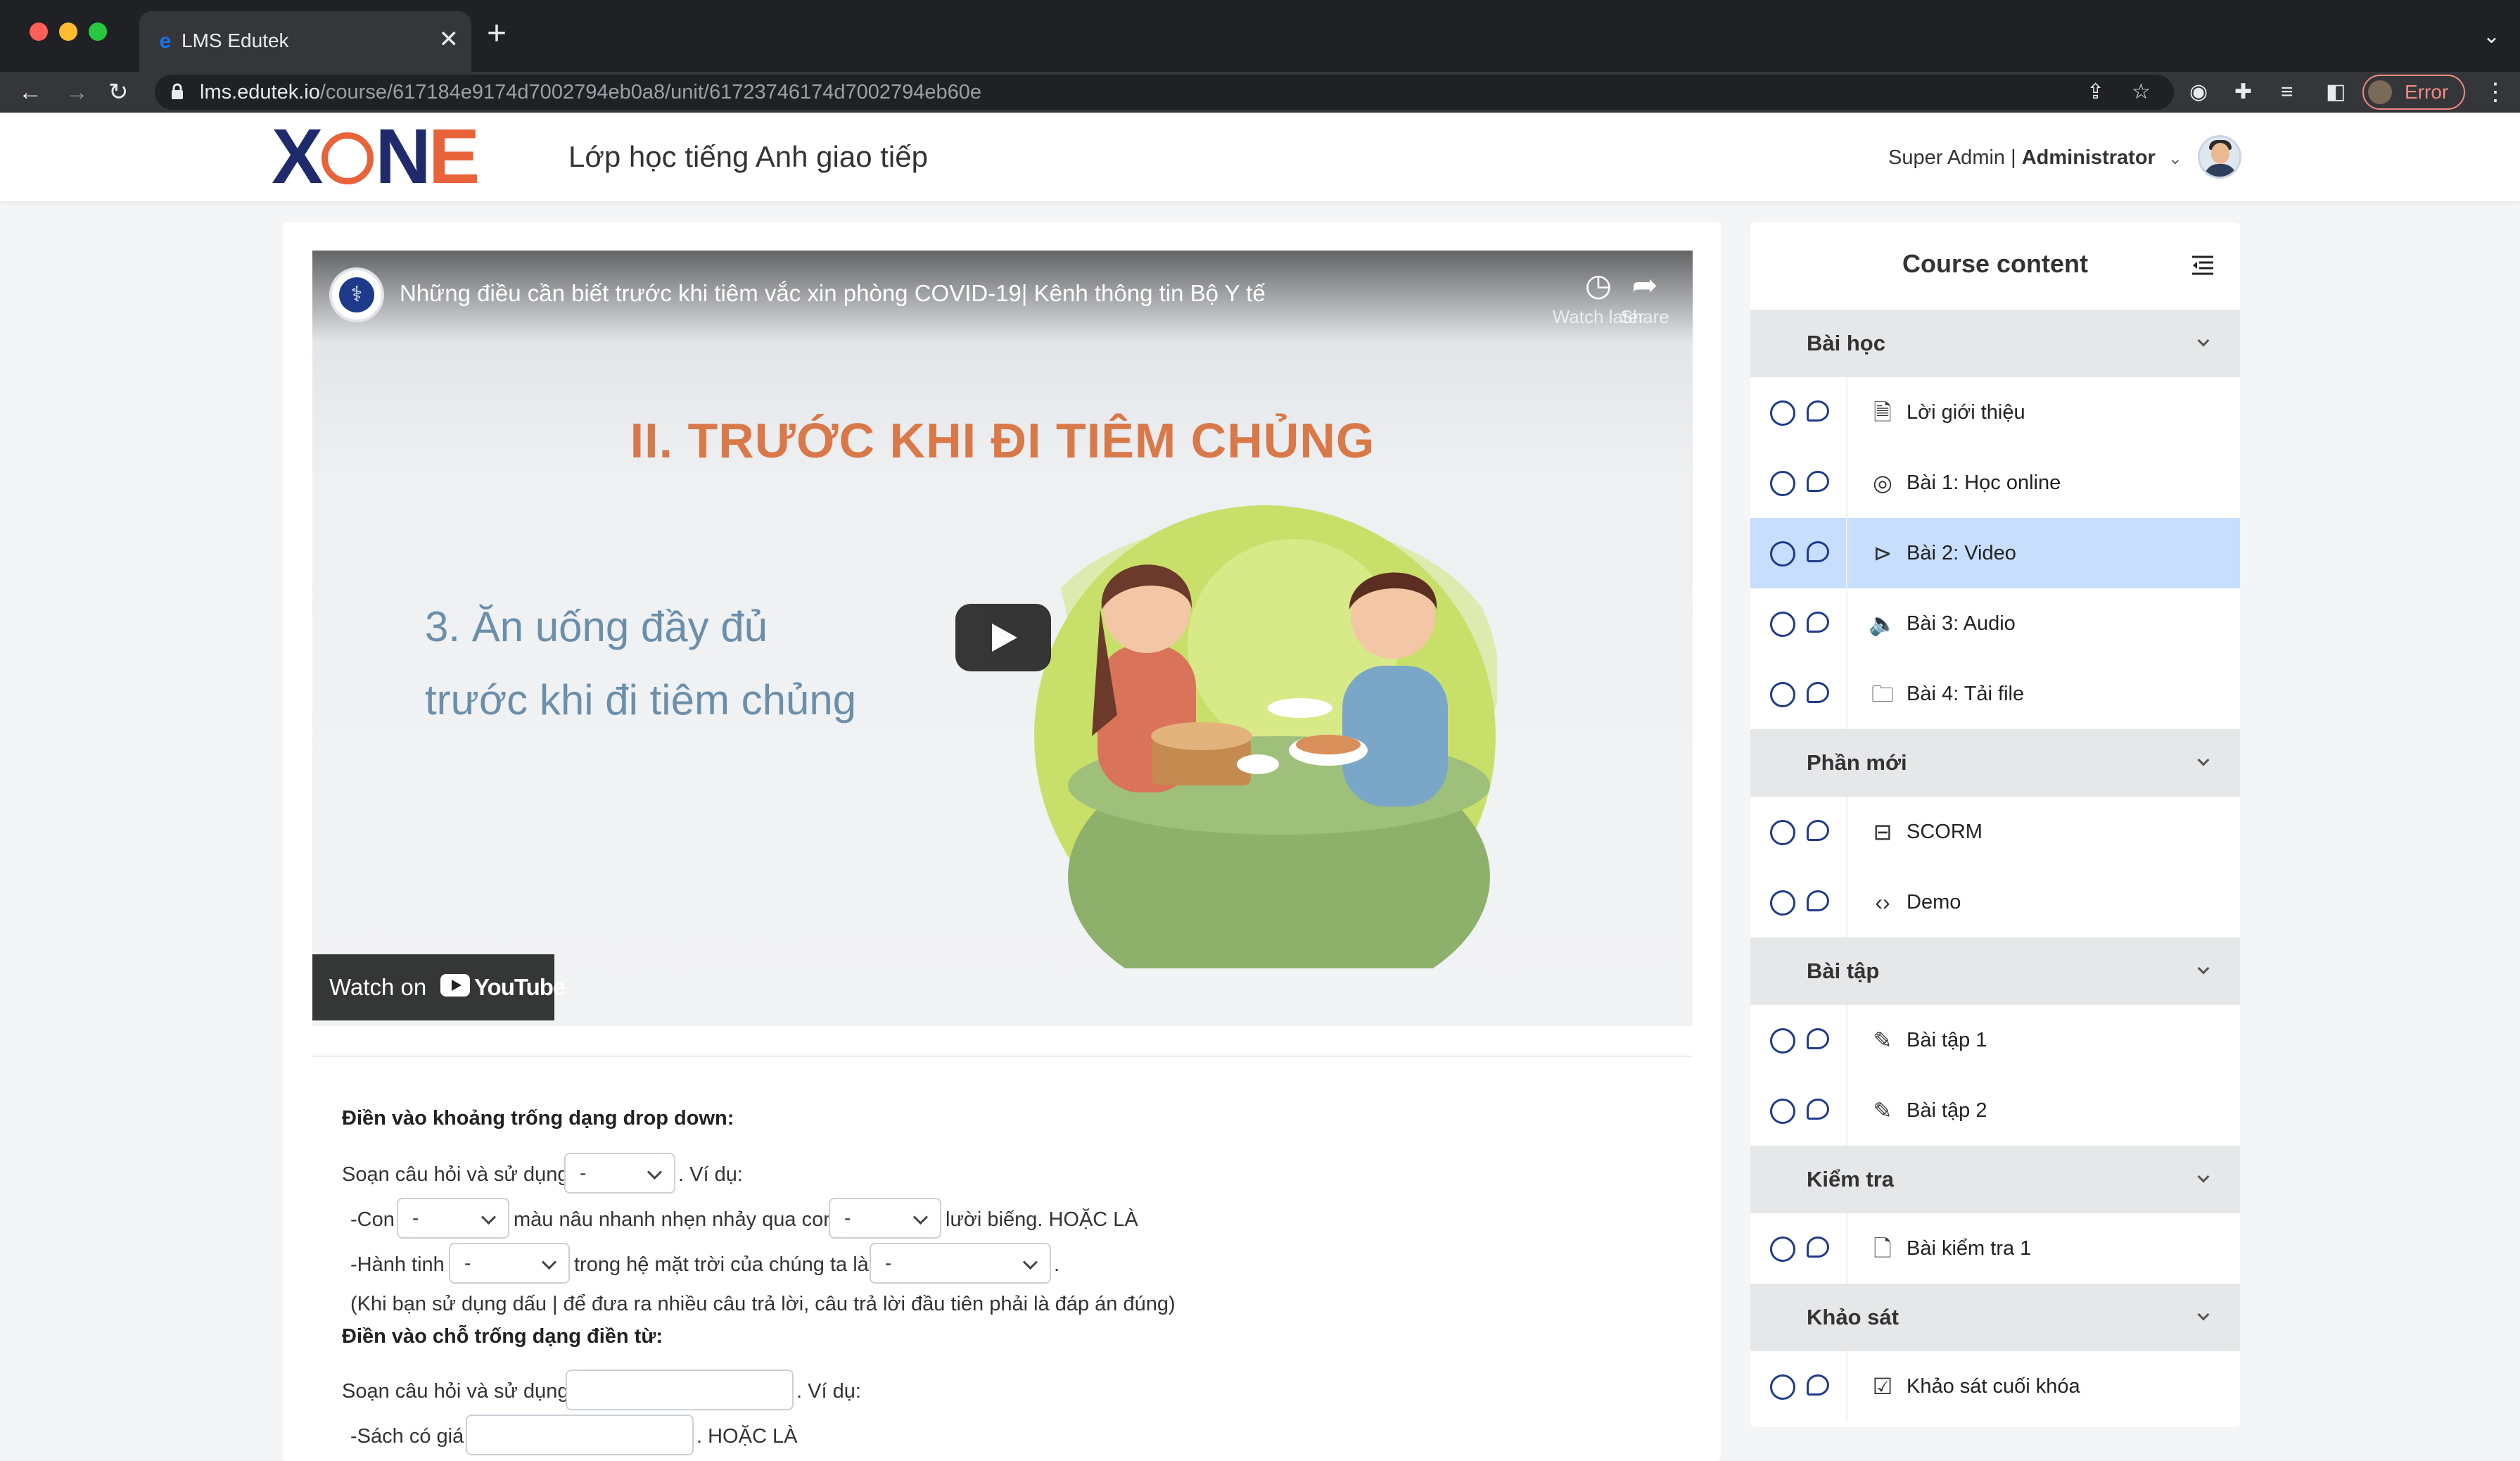 The width and height of the screenshot is (2520, 1461). What do you see at coordinates (456, 1391) in the screenshot?
I see `fill-line1-start: Soạn câu hỏi và sử dụng` at bounding box center [456, 1391].